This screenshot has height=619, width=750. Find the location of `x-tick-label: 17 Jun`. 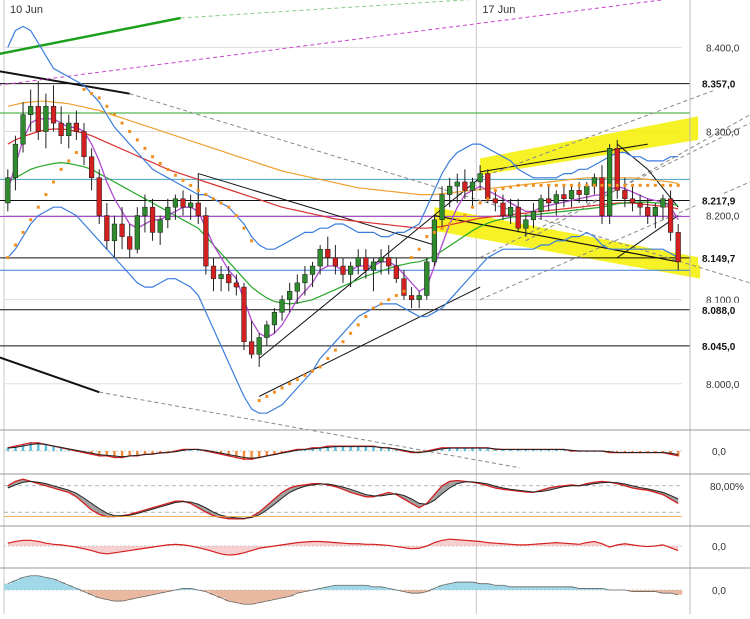

x-tick-label: 17 Jun is located at coordinates (498, 10).